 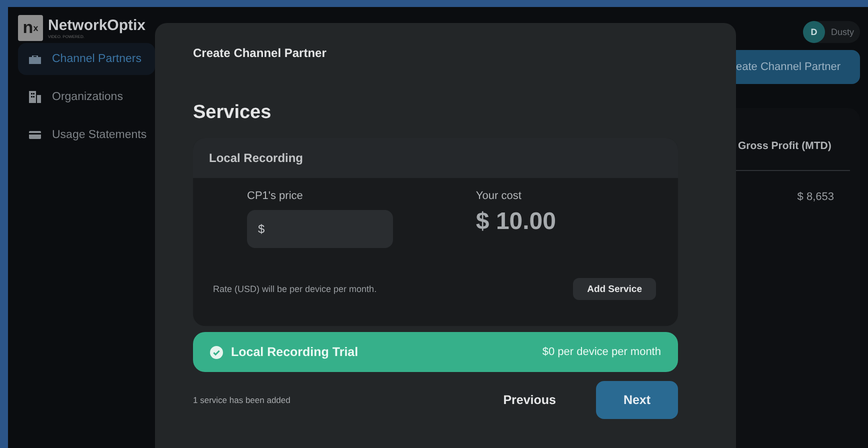 What do you see at coordinates (601, 352) in the screenshot?
I see `added-service-rate: $0 per device per month` at bounding box center [601, 352].